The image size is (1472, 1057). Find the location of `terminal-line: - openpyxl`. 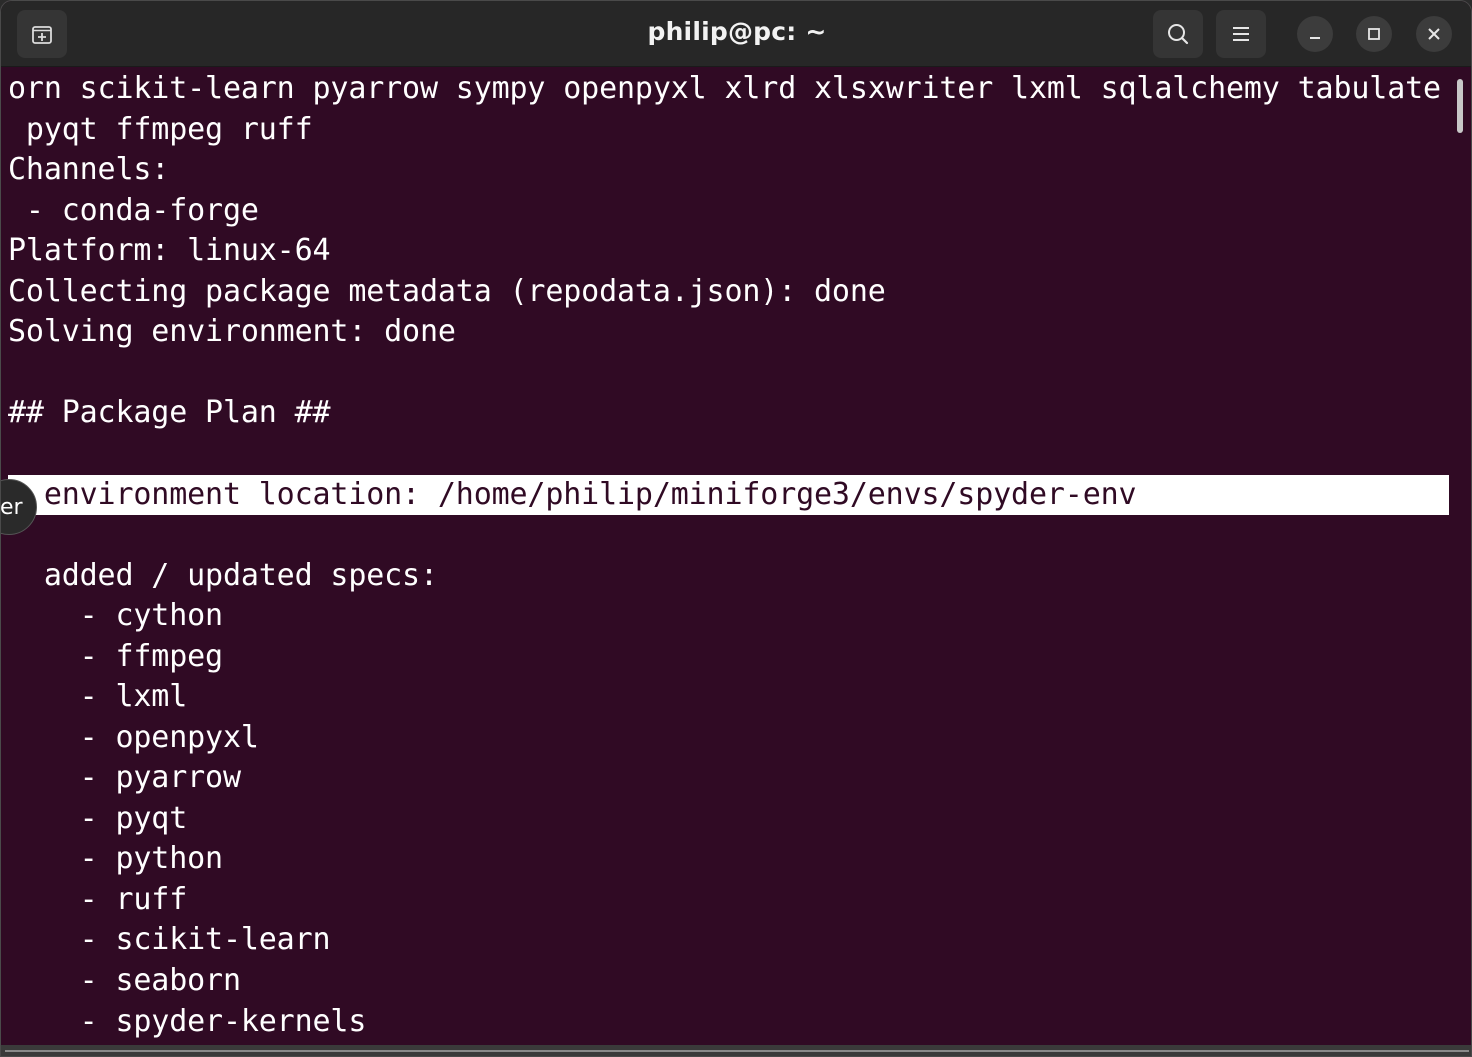

terminal-line: - openpyxl is located at coordinates (133, 737).